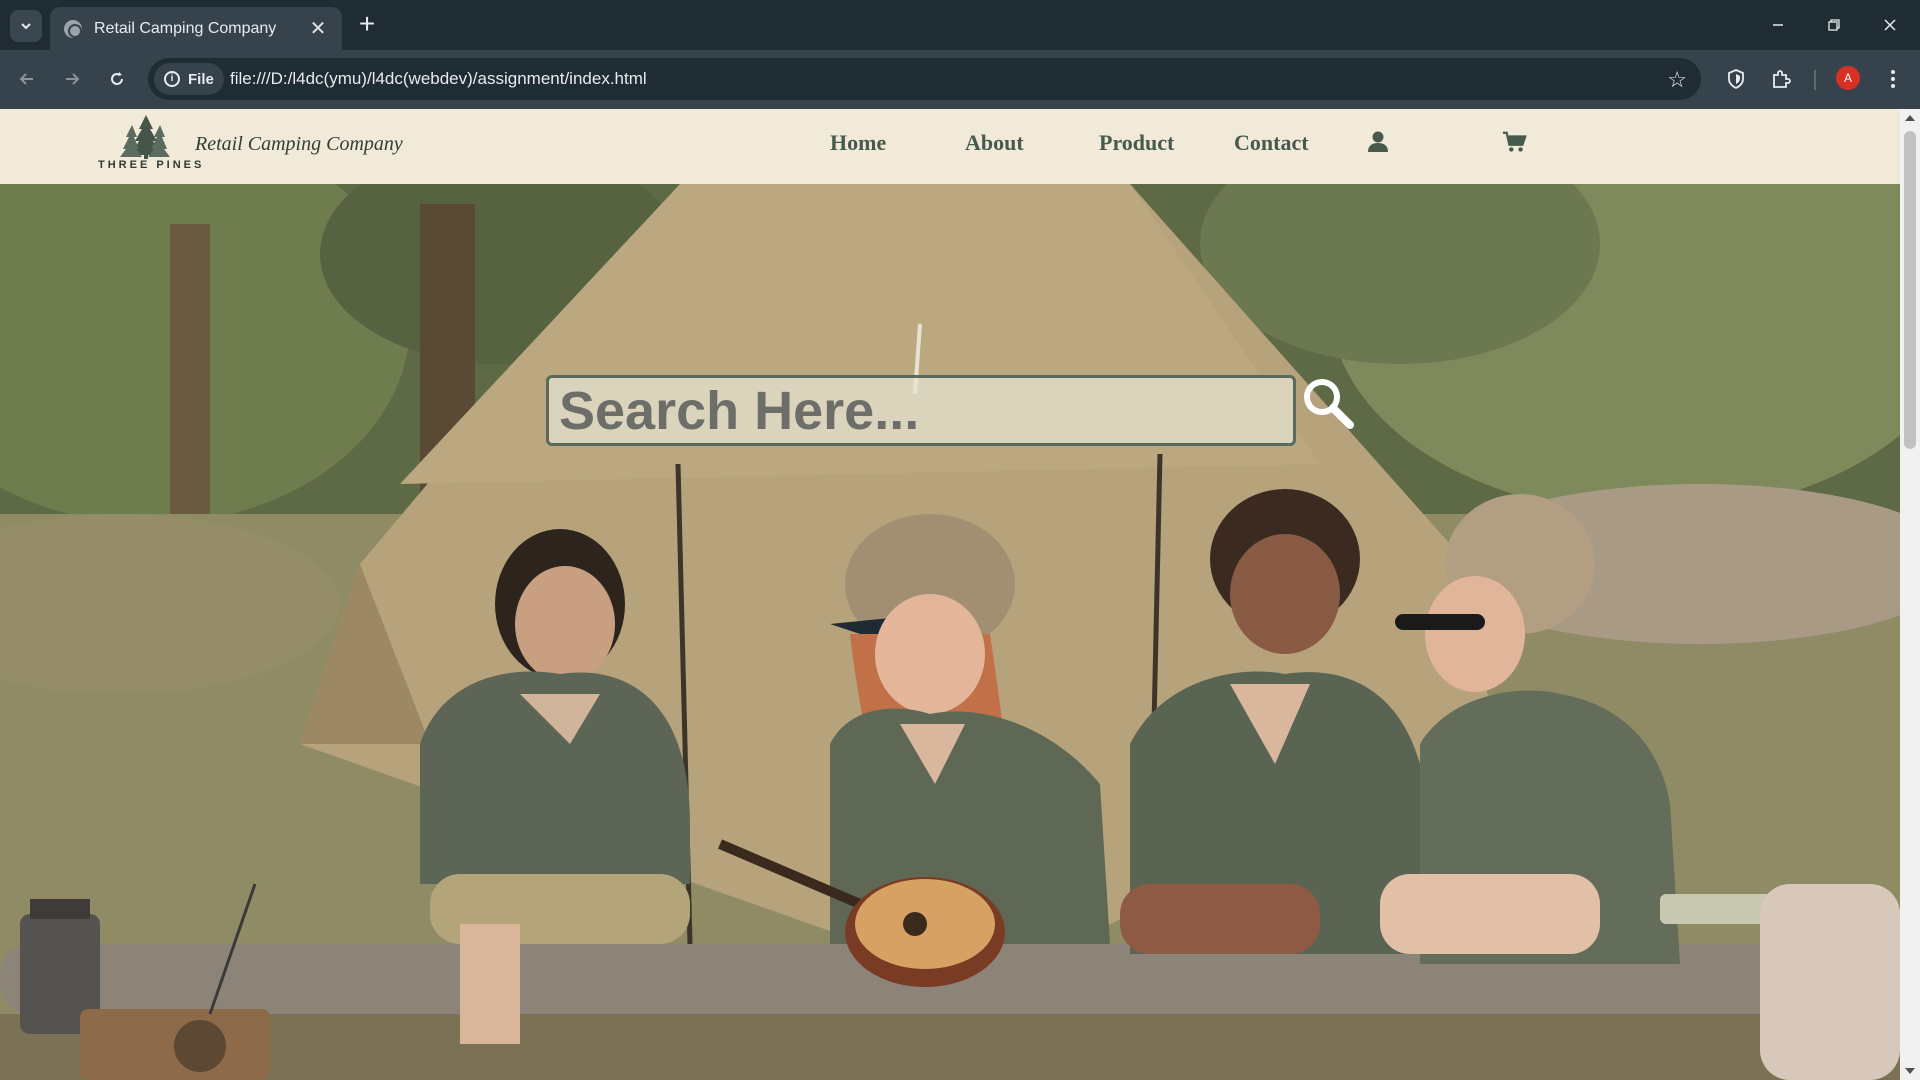 The width and height of the screenshot is (1920, 1080). What do you see at coordinates (1910, 1071) in the screenshot?
I see `scroll-down-arrow-icon` at bounding box center [1910, 1071].